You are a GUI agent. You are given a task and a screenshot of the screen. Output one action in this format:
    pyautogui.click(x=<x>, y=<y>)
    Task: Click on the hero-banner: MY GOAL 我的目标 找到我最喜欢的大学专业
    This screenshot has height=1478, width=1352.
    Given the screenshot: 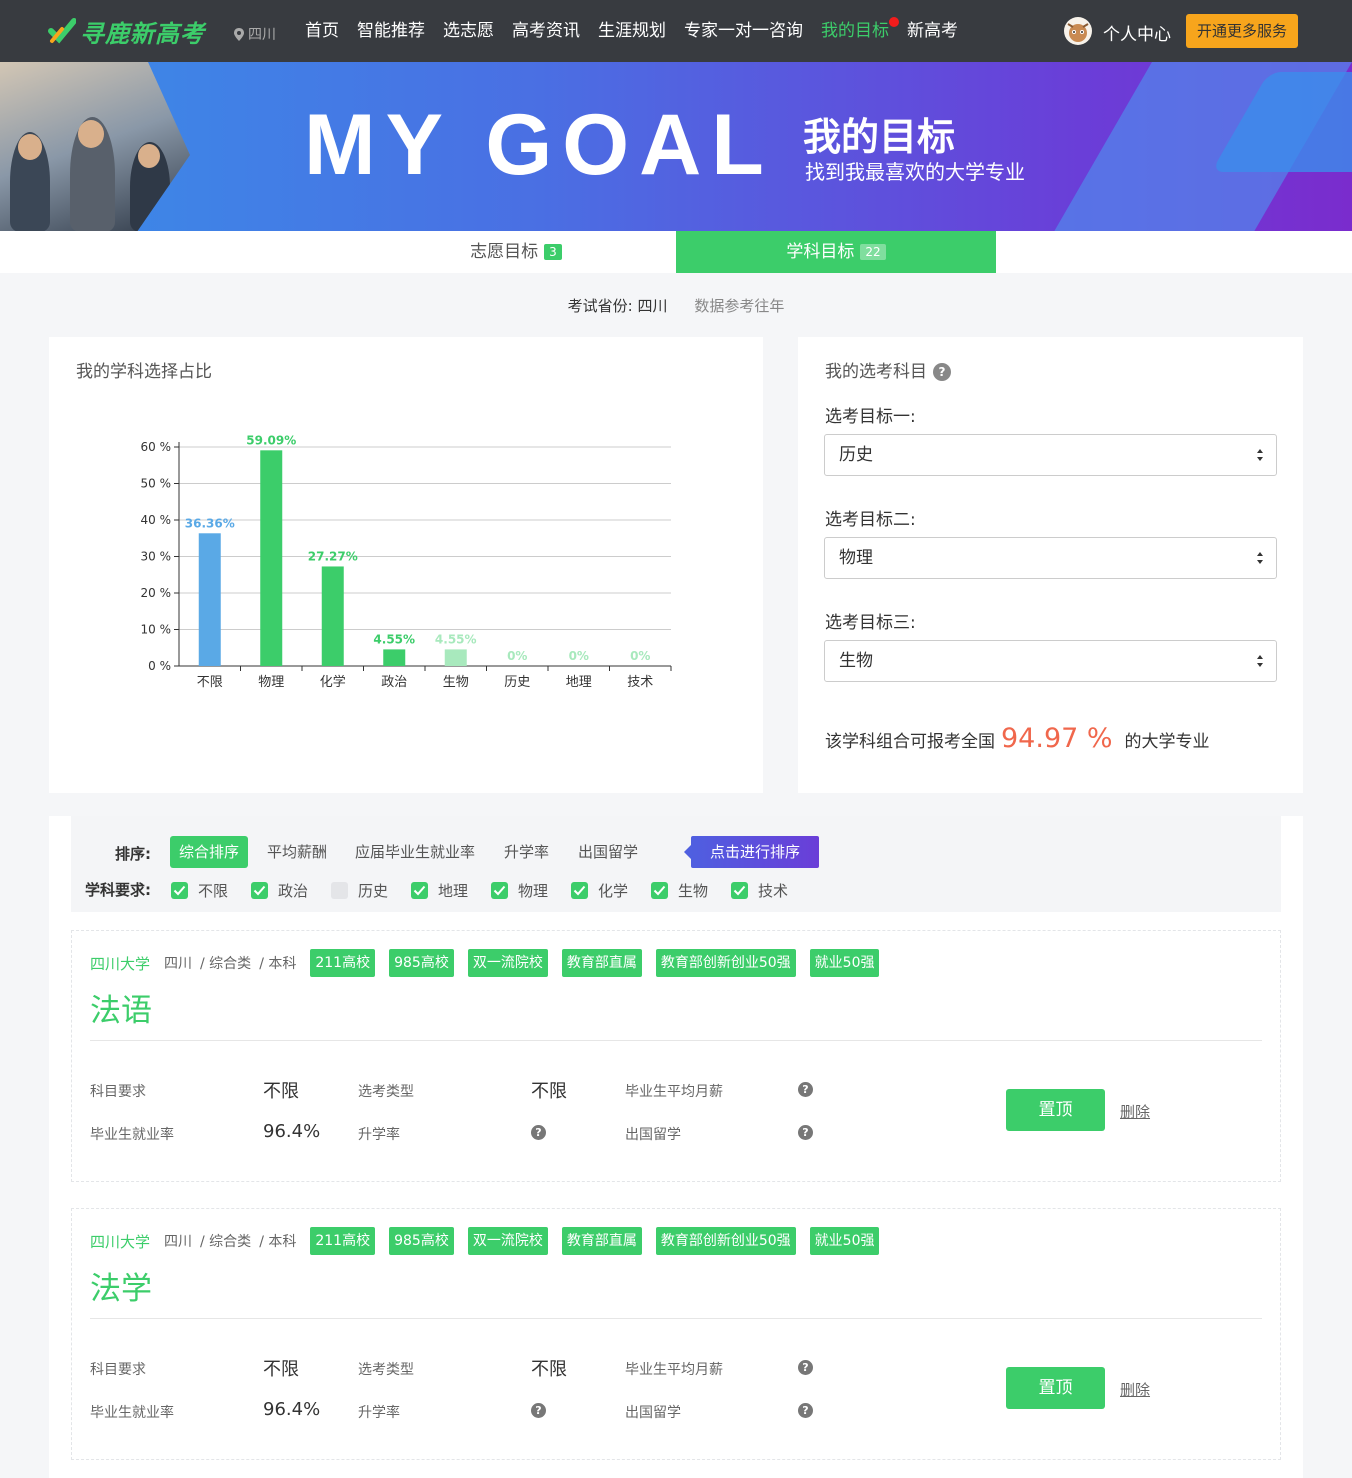 What is the action you would take?
    pyautogui.click(x=676, y=146)
    